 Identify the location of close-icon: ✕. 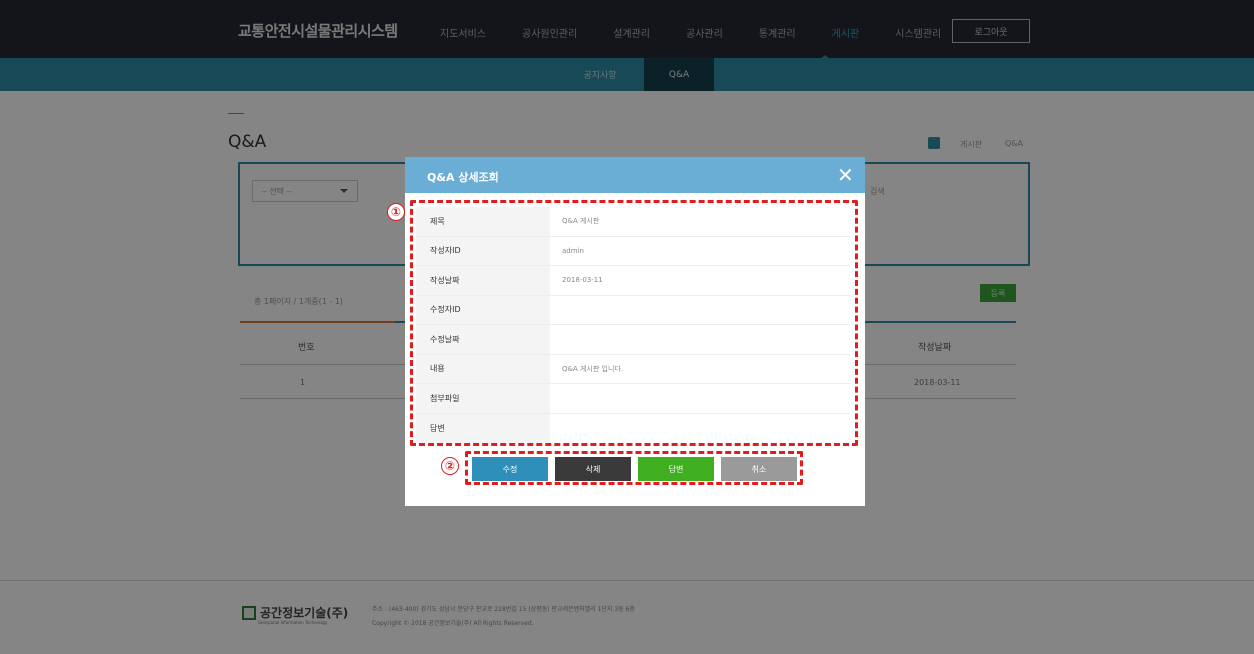
(845, 175).